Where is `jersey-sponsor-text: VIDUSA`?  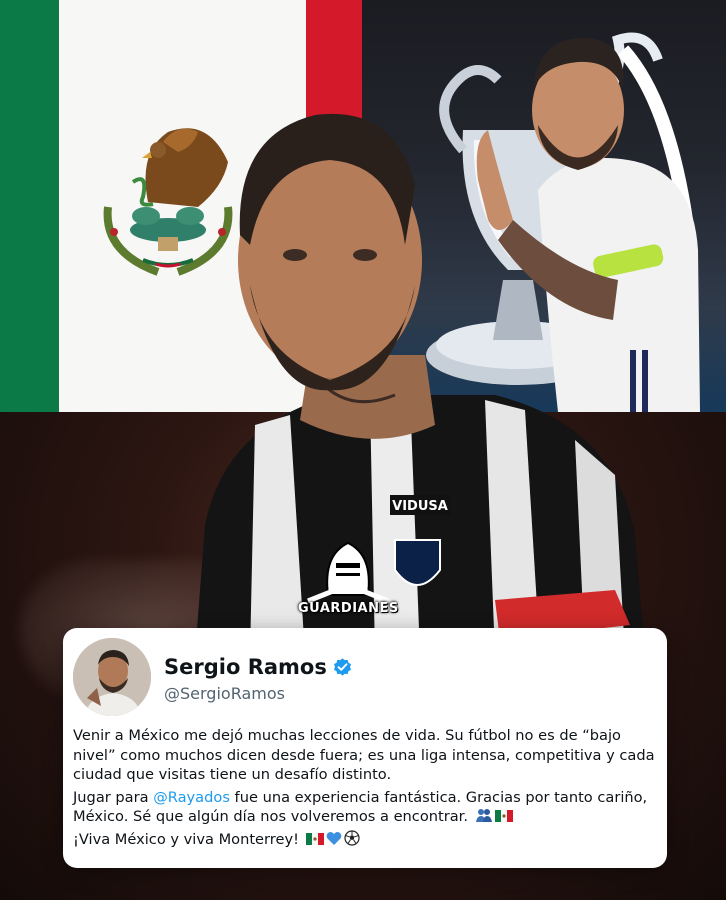 jersey-sponsor-text: VIDUSA is located at coordinates (420, 506).